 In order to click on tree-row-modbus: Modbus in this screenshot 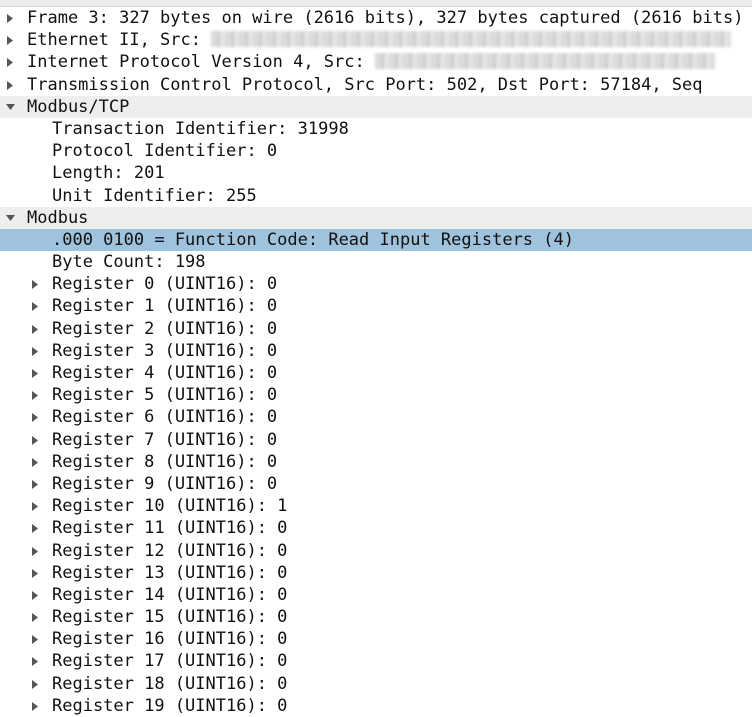, I will do `click(376, 217)`.